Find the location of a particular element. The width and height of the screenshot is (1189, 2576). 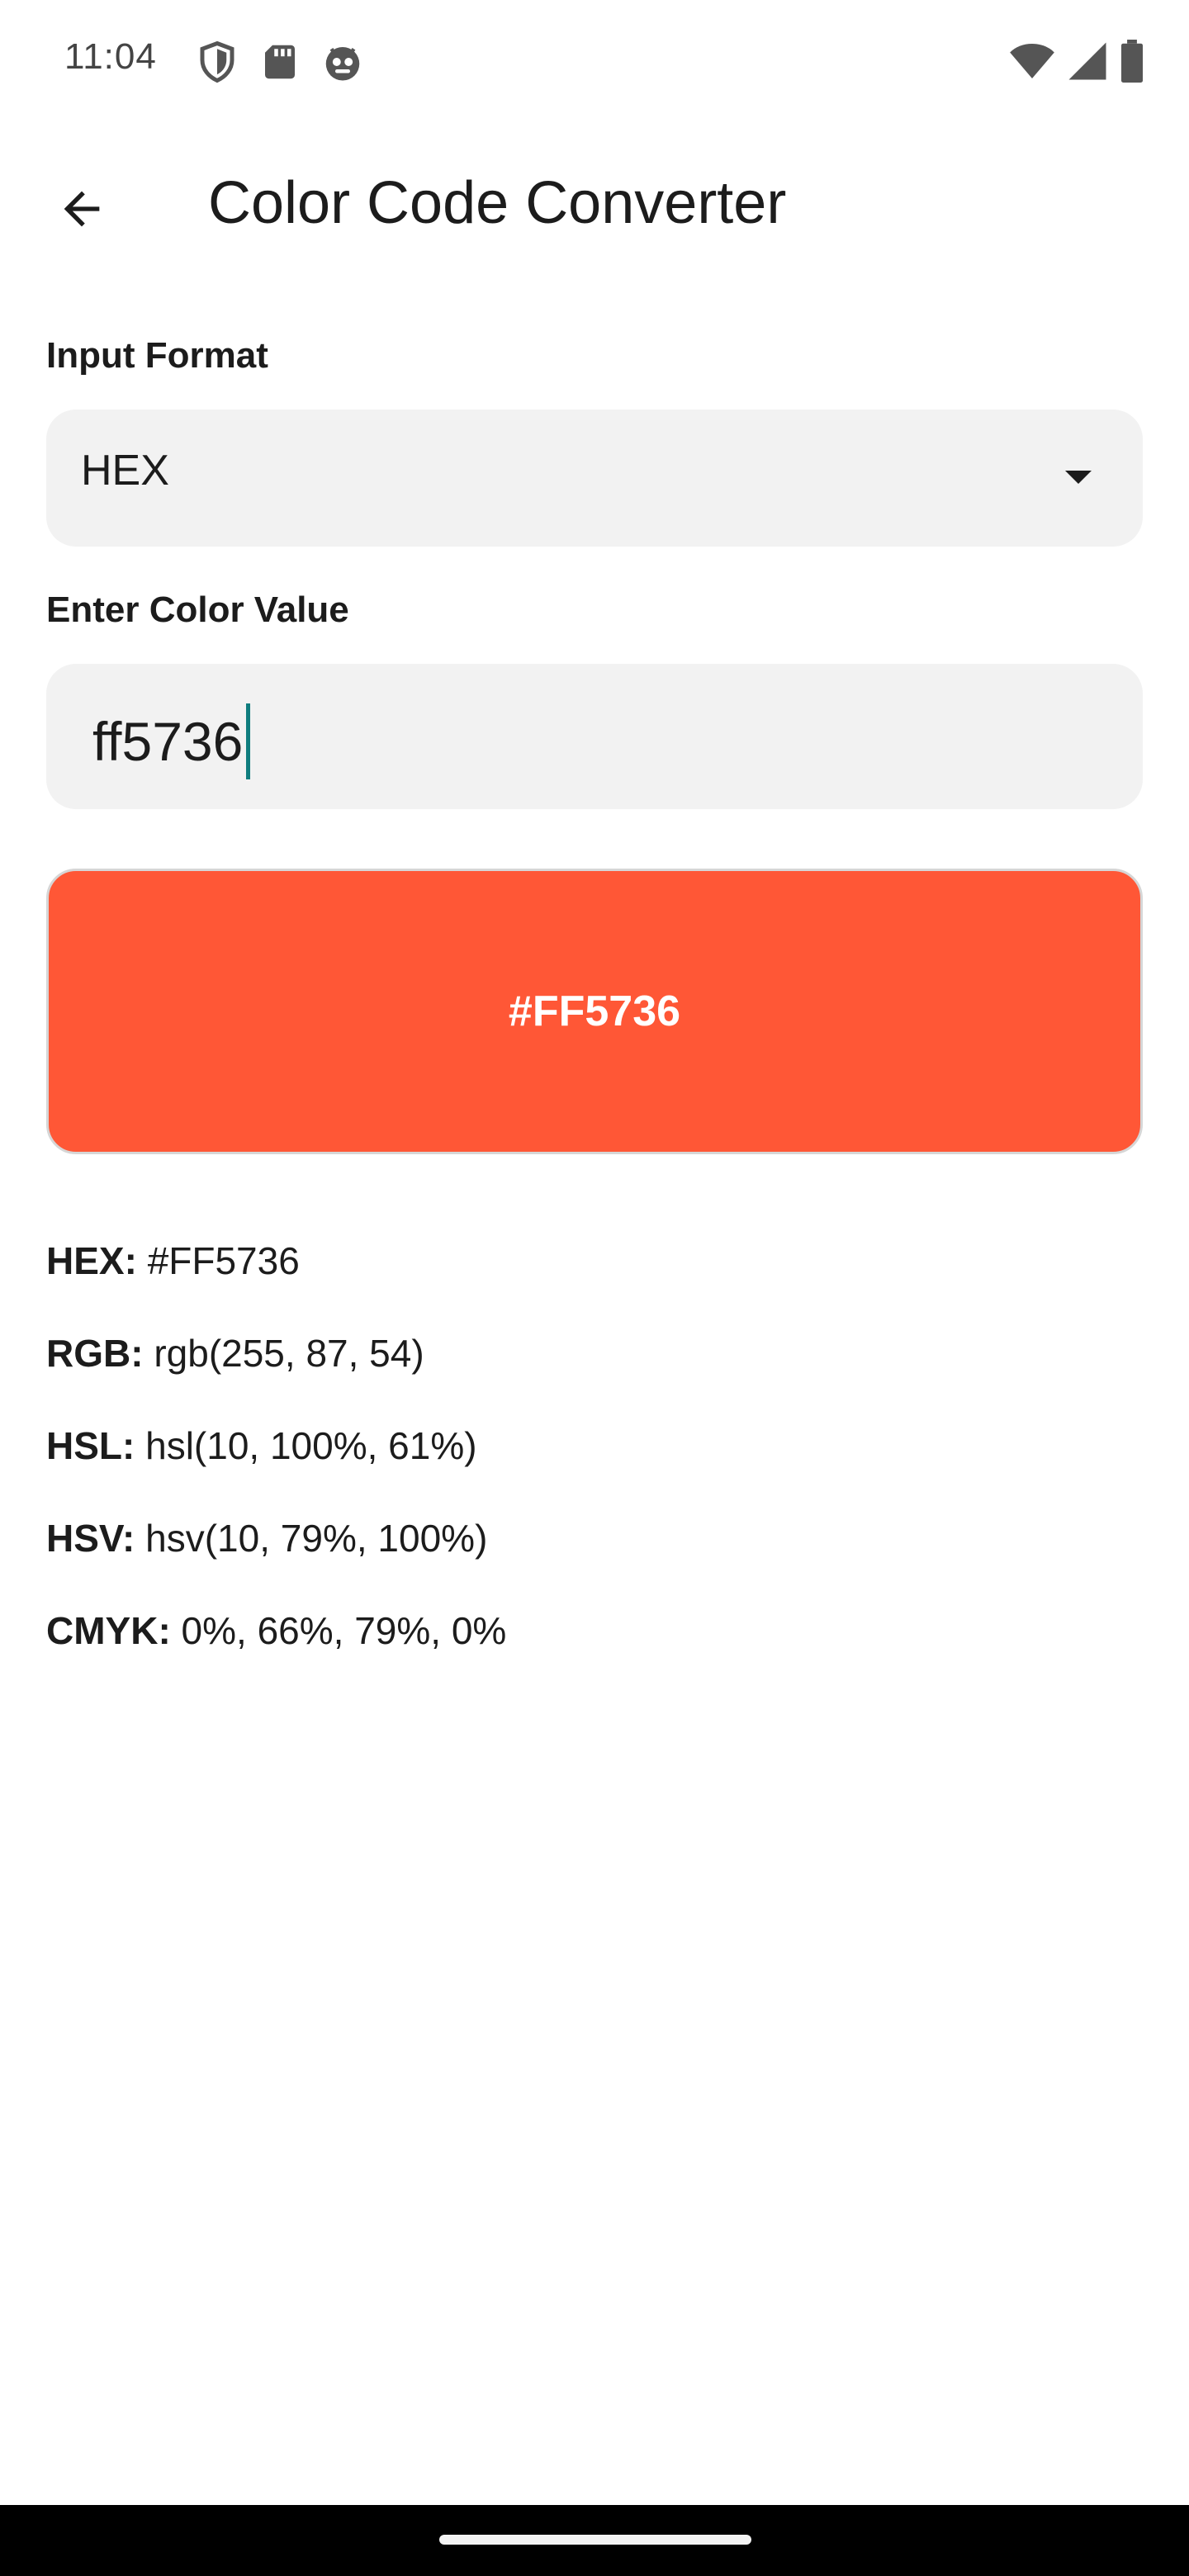

system-nav-bar is located at coordinates (594, 2540).